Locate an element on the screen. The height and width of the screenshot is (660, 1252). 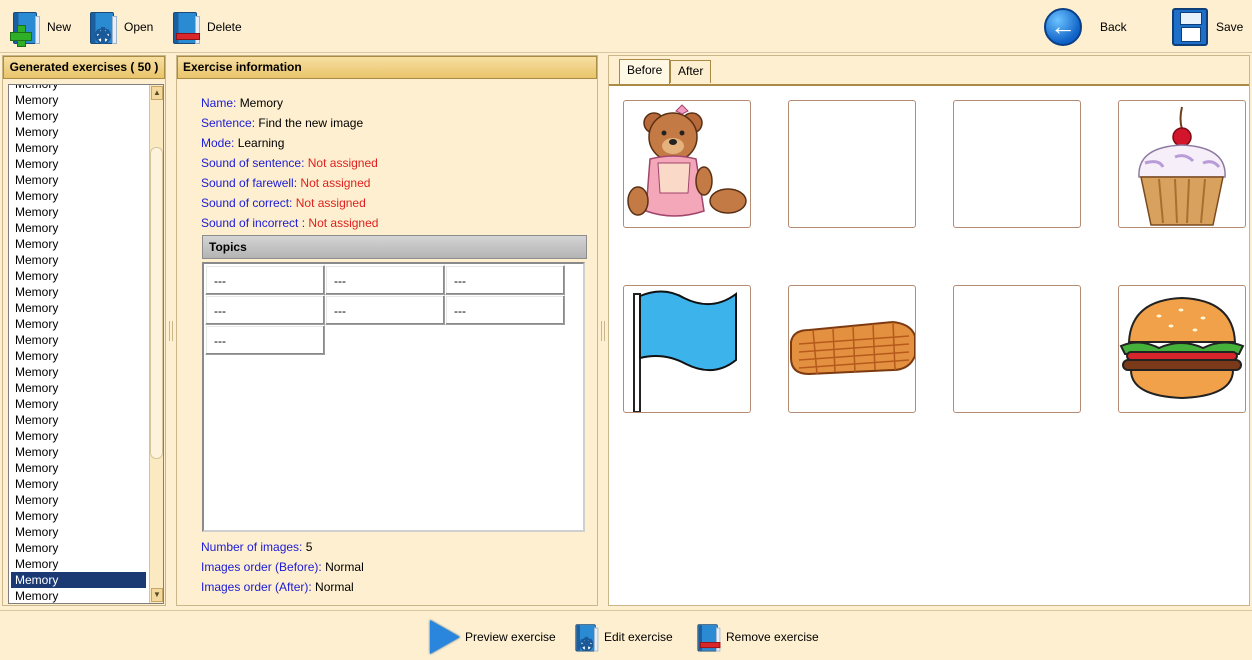
scrollbar-thumb is located at coordinates (156, 303).